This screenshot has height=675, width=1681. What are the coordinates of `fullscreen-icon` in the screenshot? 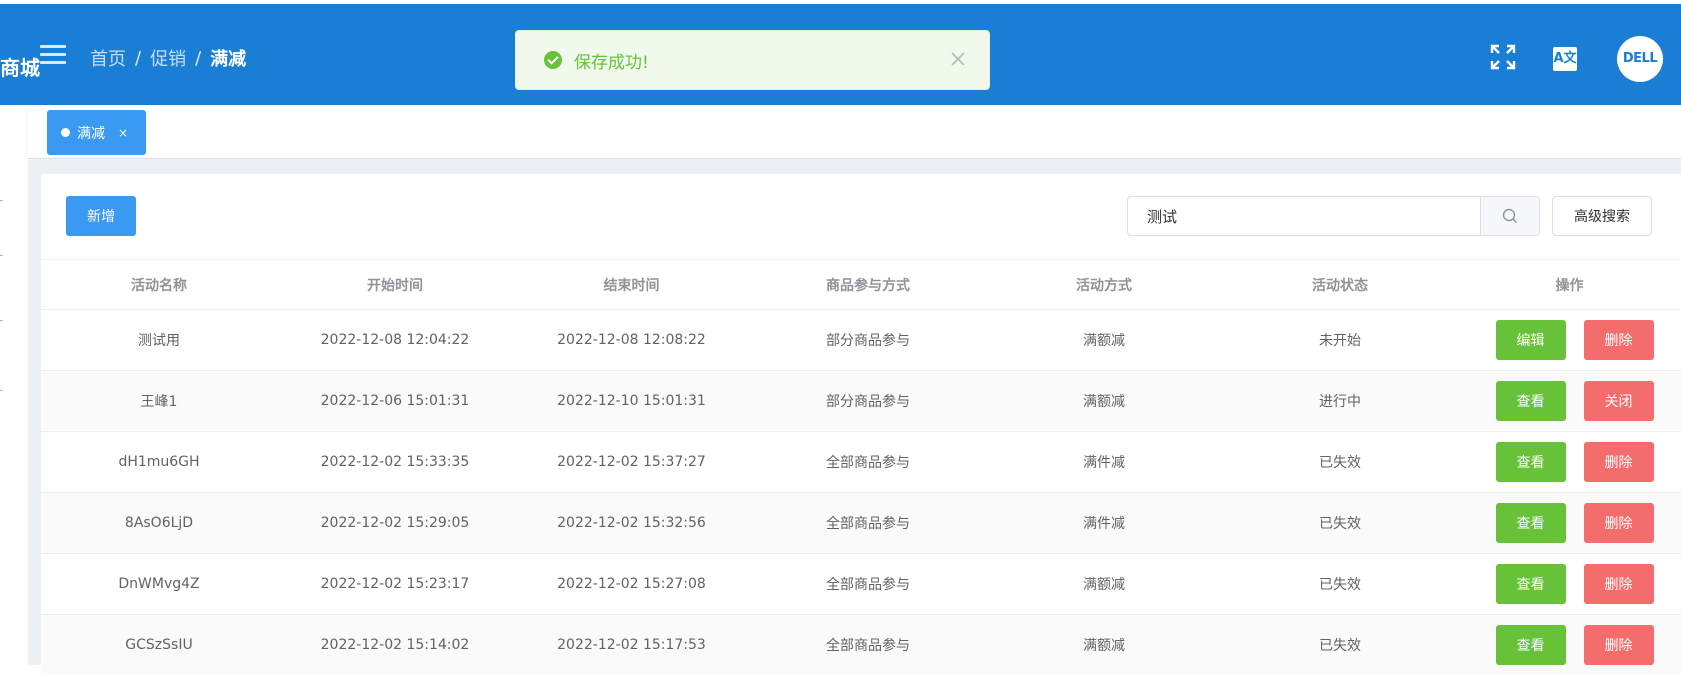 It's located at (1503, 57).